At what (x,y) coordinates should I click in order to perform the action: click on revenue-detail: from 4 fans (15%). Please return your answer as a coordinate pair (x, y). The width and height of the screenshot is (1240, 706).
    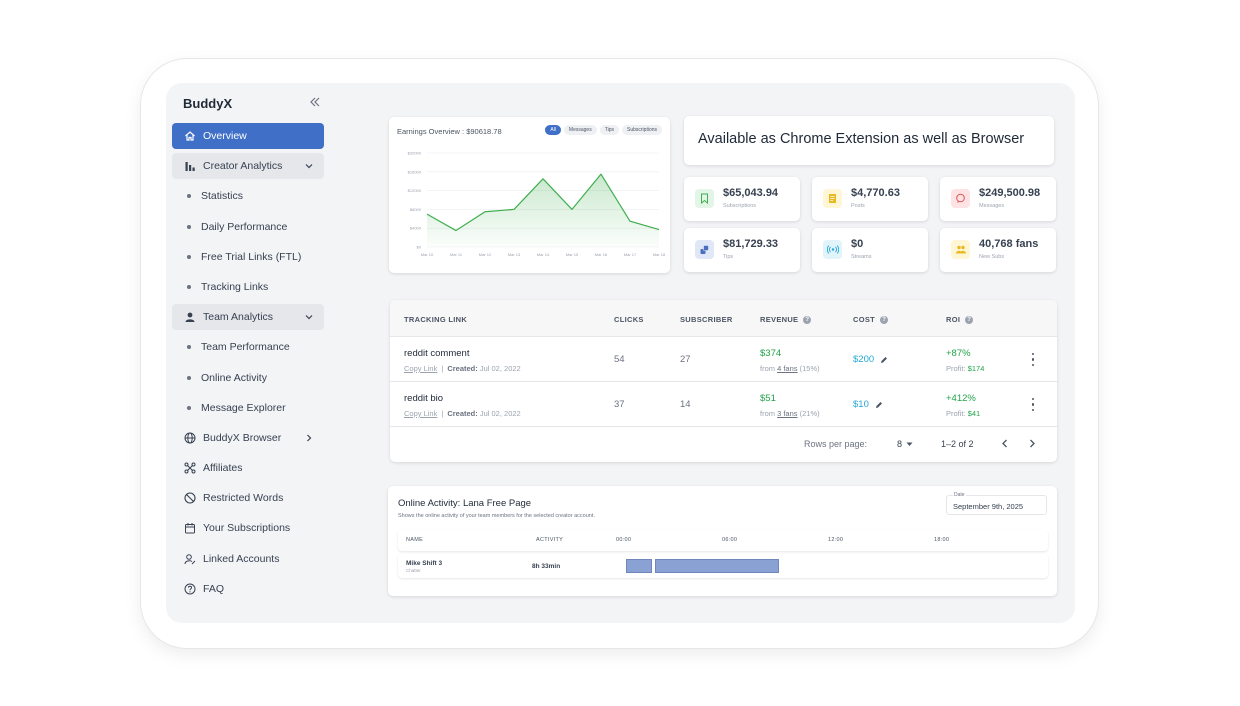
    Looking at the image, I should click on (790, 368).